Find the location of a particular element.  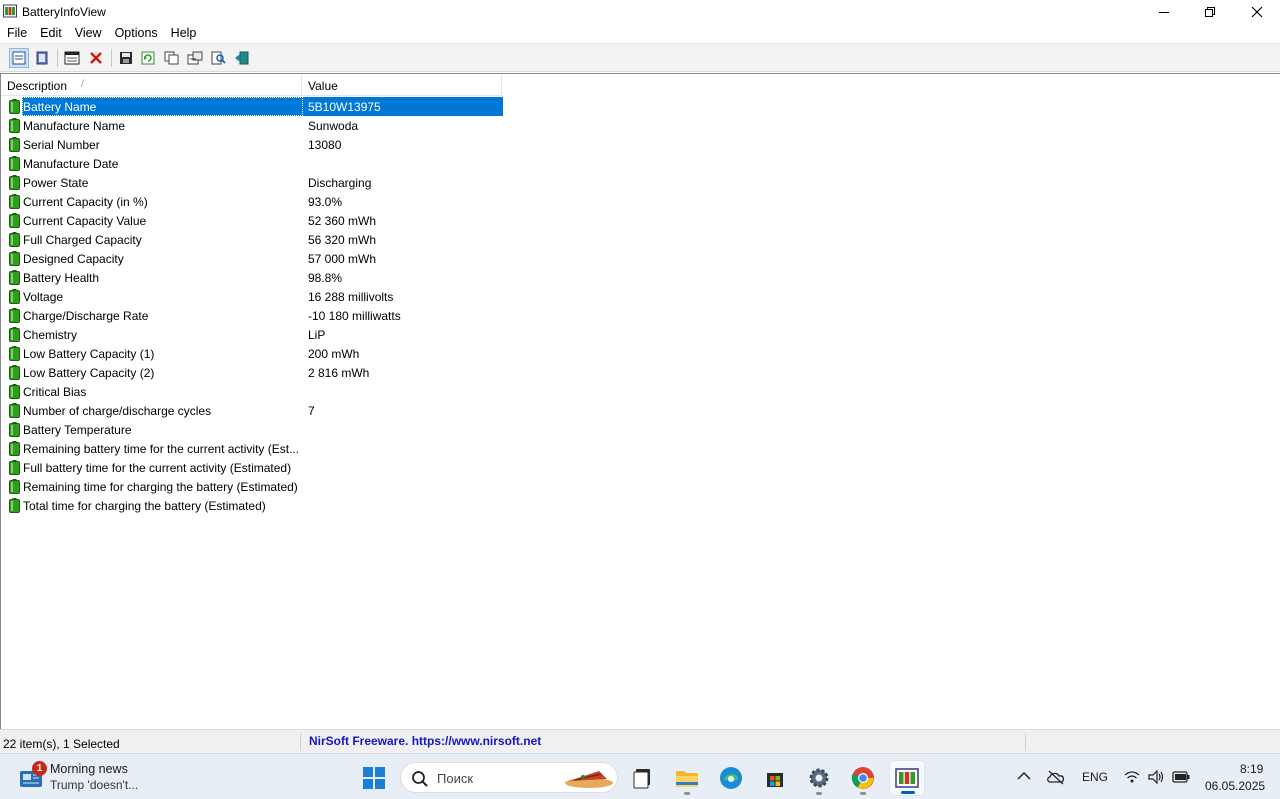

edge-browser-icon is located at coordinates (731, 778).